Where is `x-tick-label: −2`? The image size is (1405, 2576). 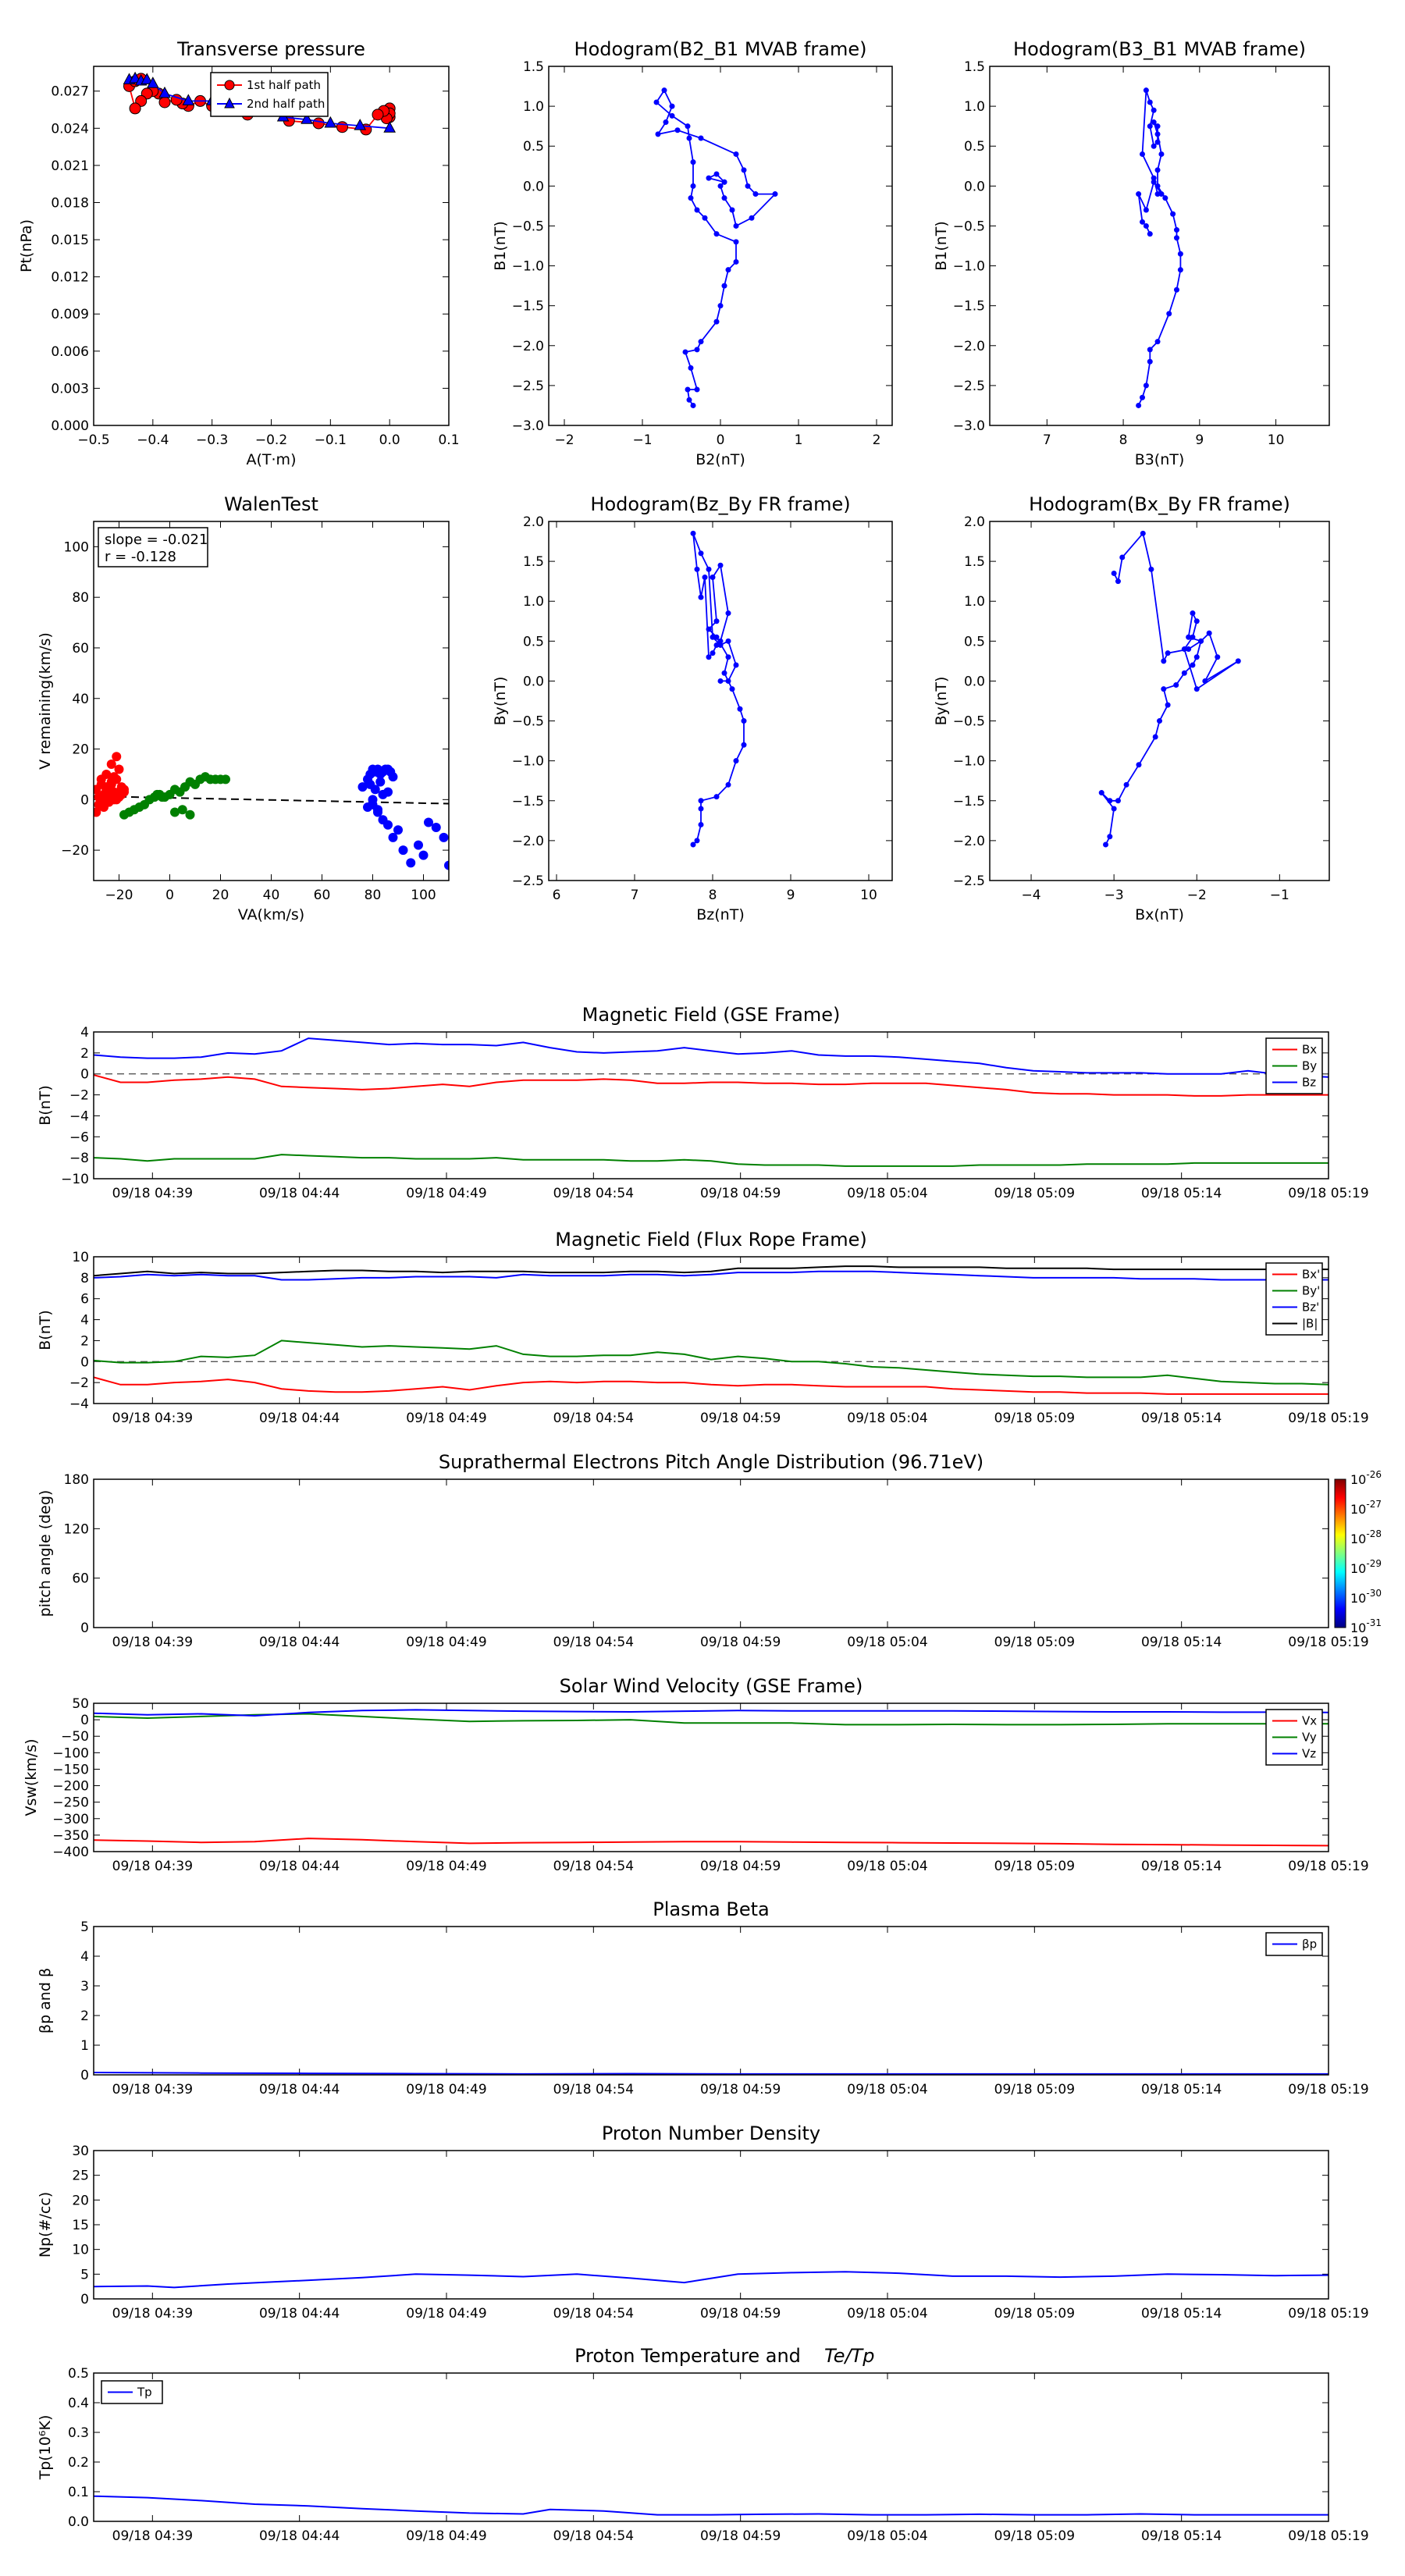
x-tick-label: −2 is located at coordinates (1197, 895).